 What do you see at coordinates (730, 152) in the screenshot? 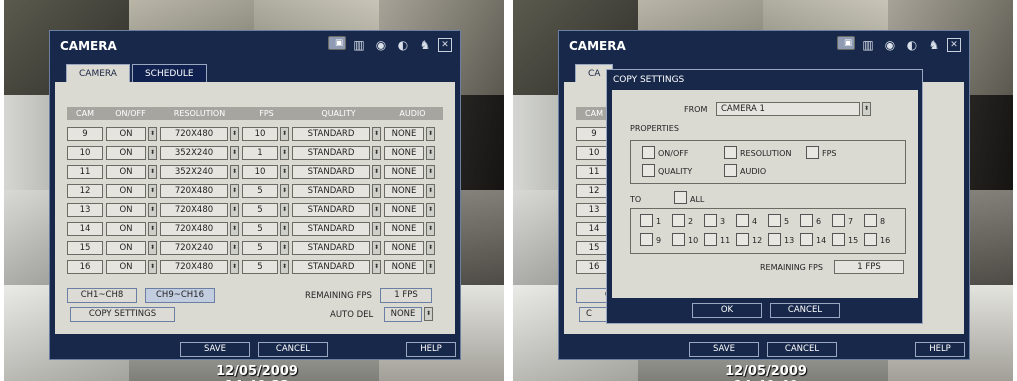
I see `resolution-checkbox` at bounding box center [730, 152].